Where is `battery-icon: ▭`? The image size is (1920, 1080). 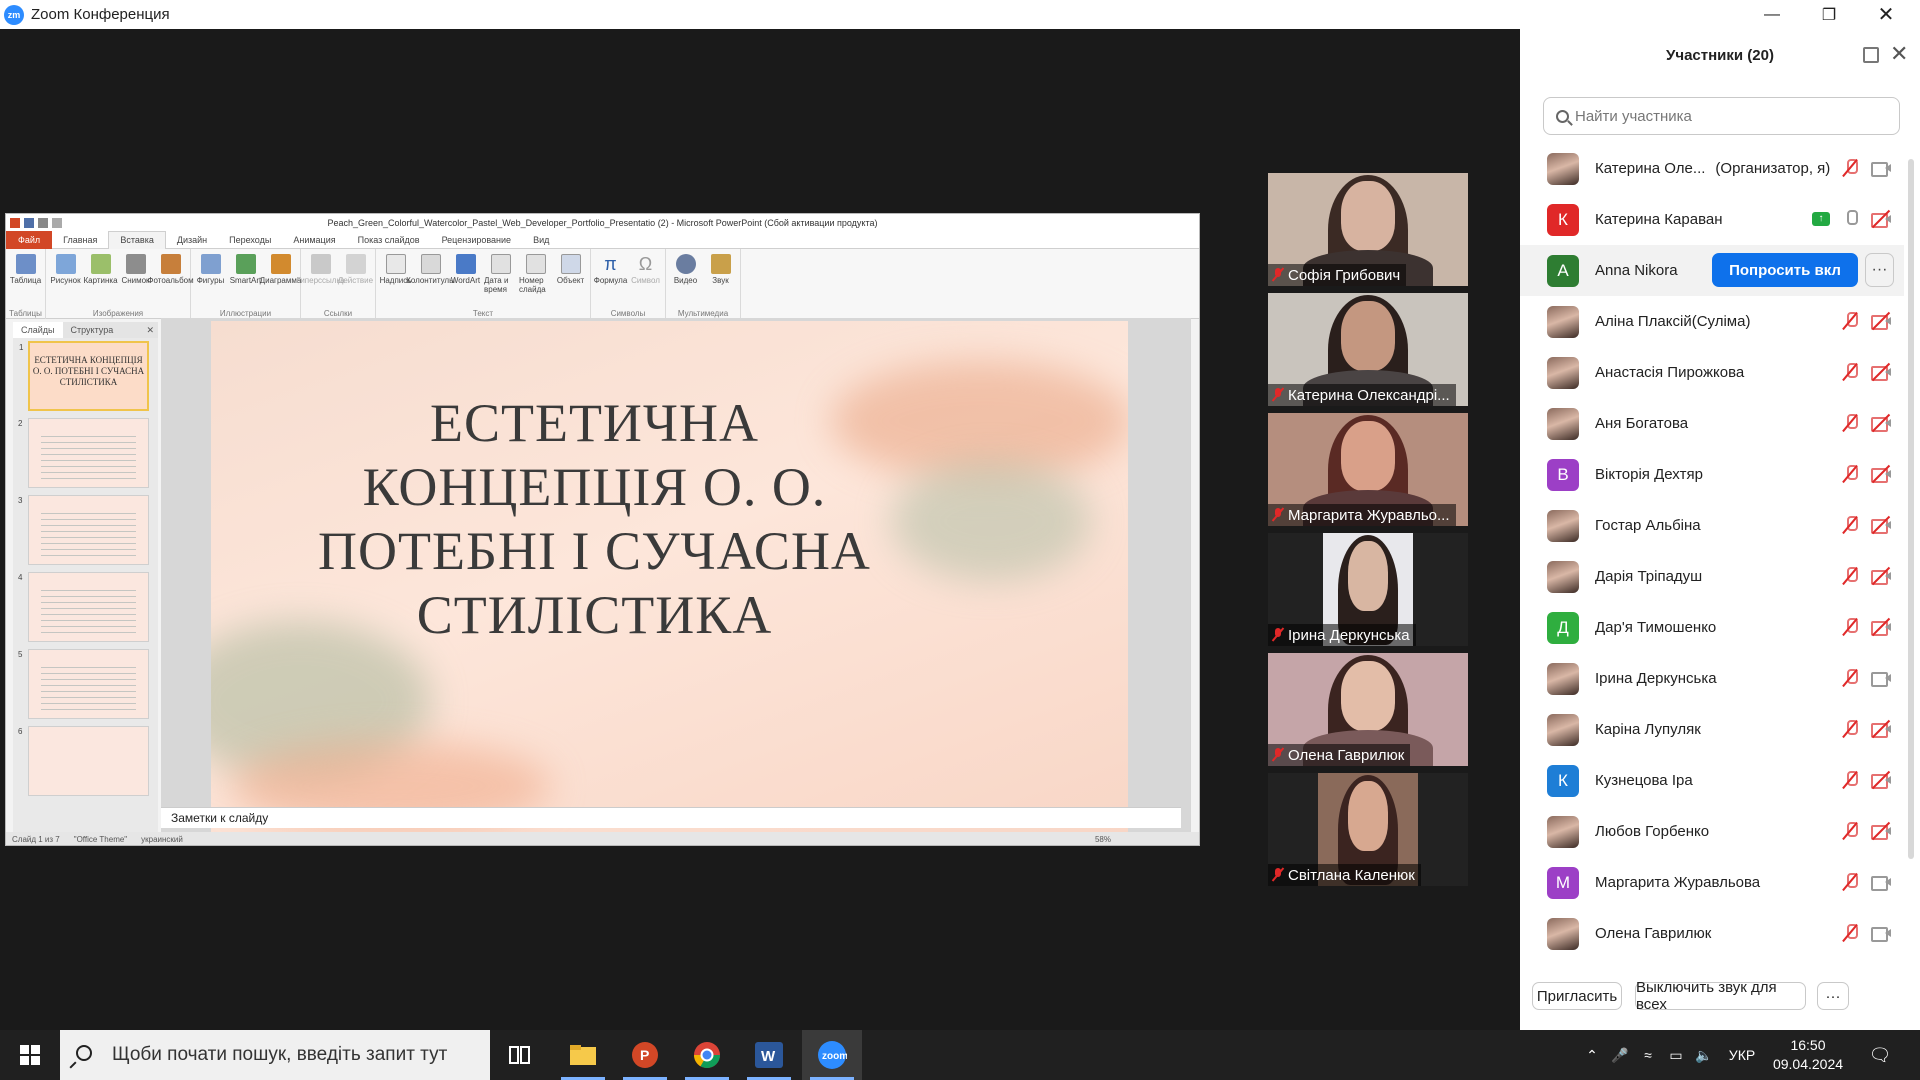
battery-icon: ▭ is located at coordinates (1676, 1055).